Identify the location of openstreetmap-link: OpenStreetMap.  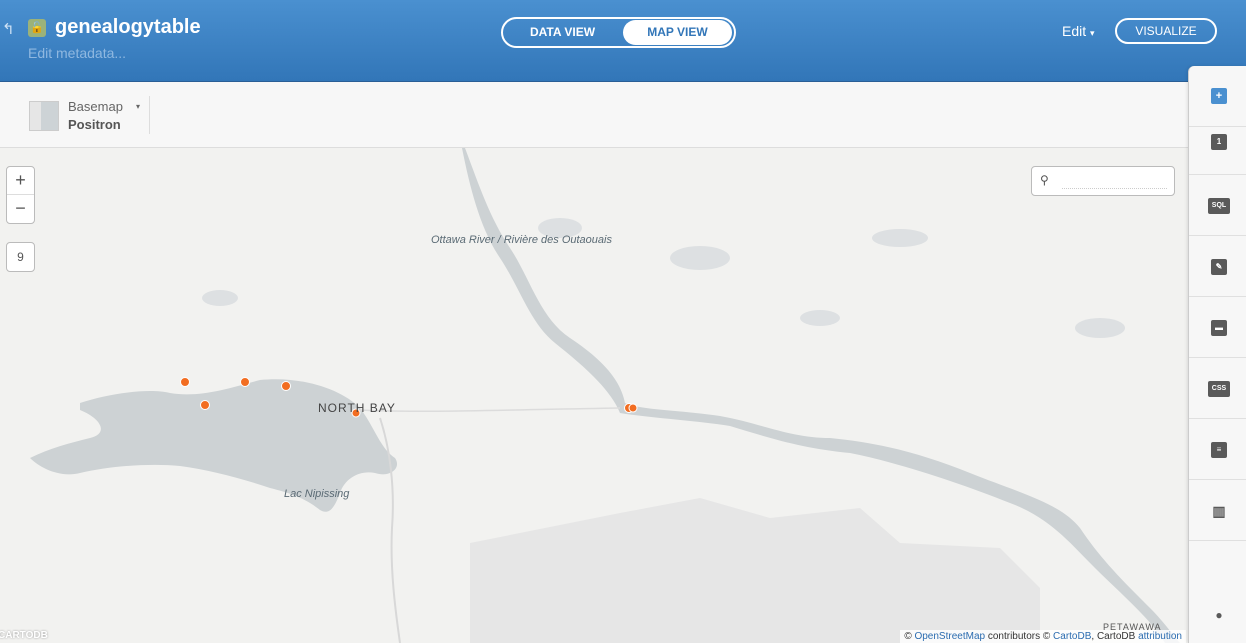
(949, 636).